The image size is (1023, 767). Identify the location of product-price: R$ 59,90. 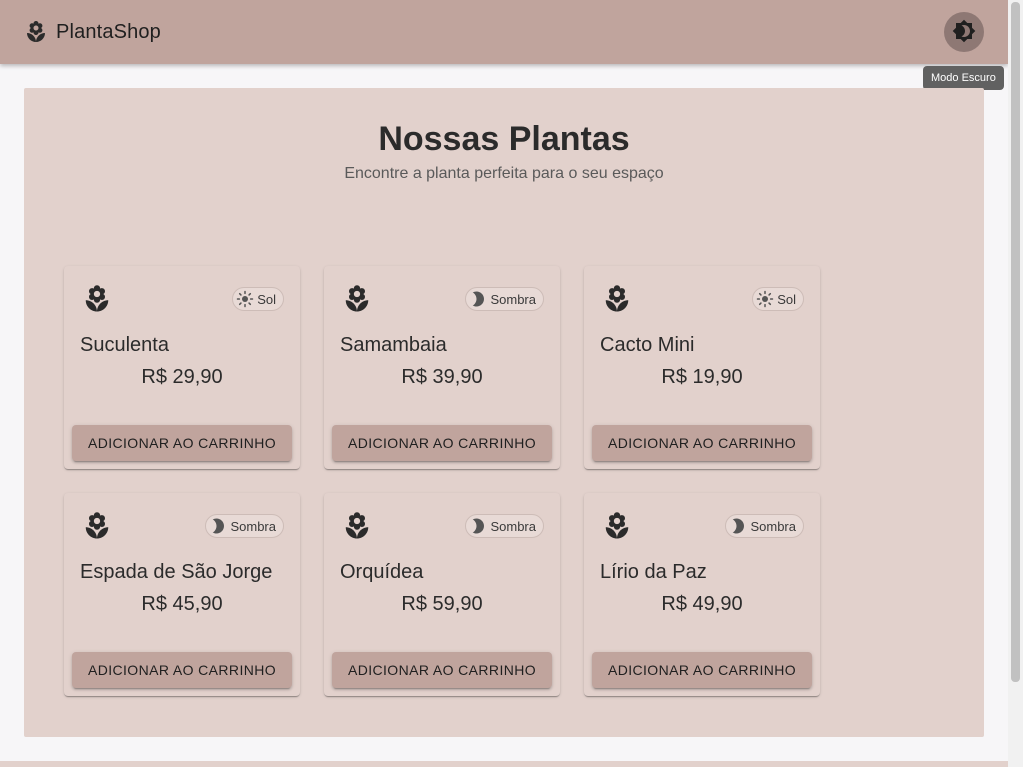
(442, 604).